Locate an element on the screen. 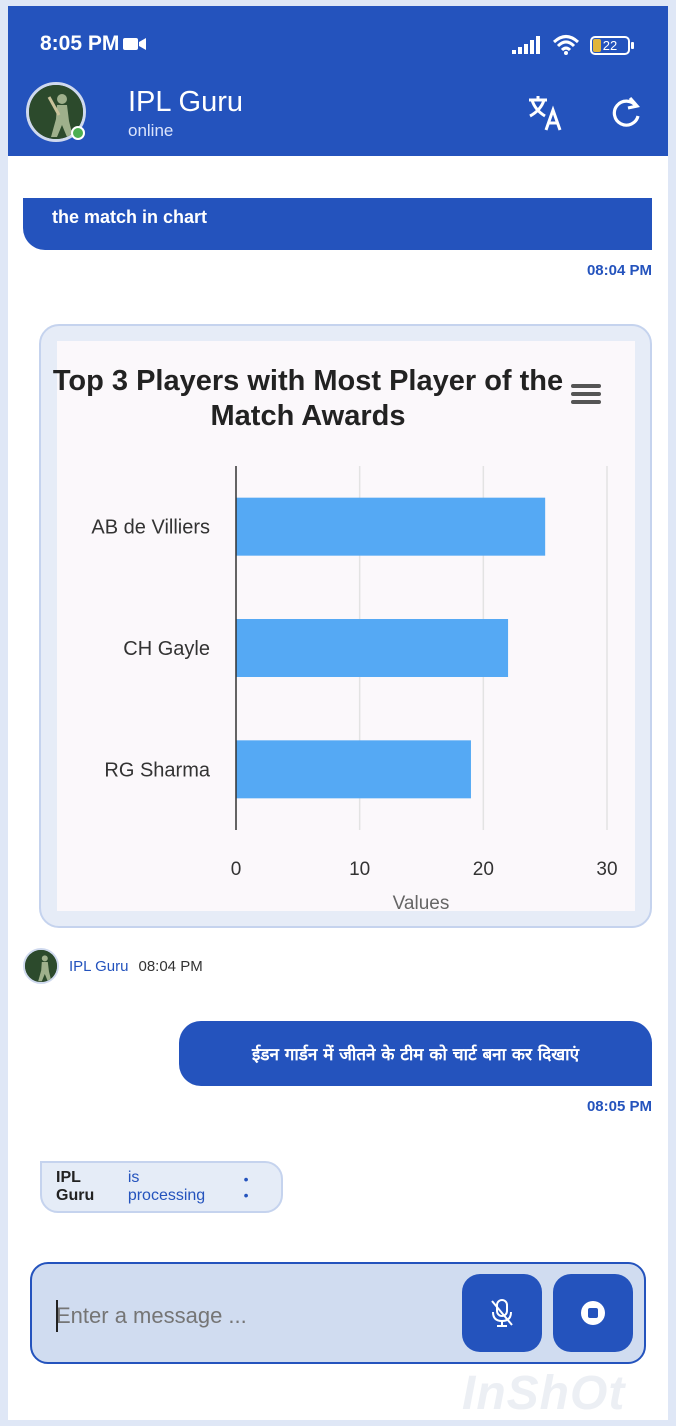  text-cursor is located at coordinates (57, 1316).